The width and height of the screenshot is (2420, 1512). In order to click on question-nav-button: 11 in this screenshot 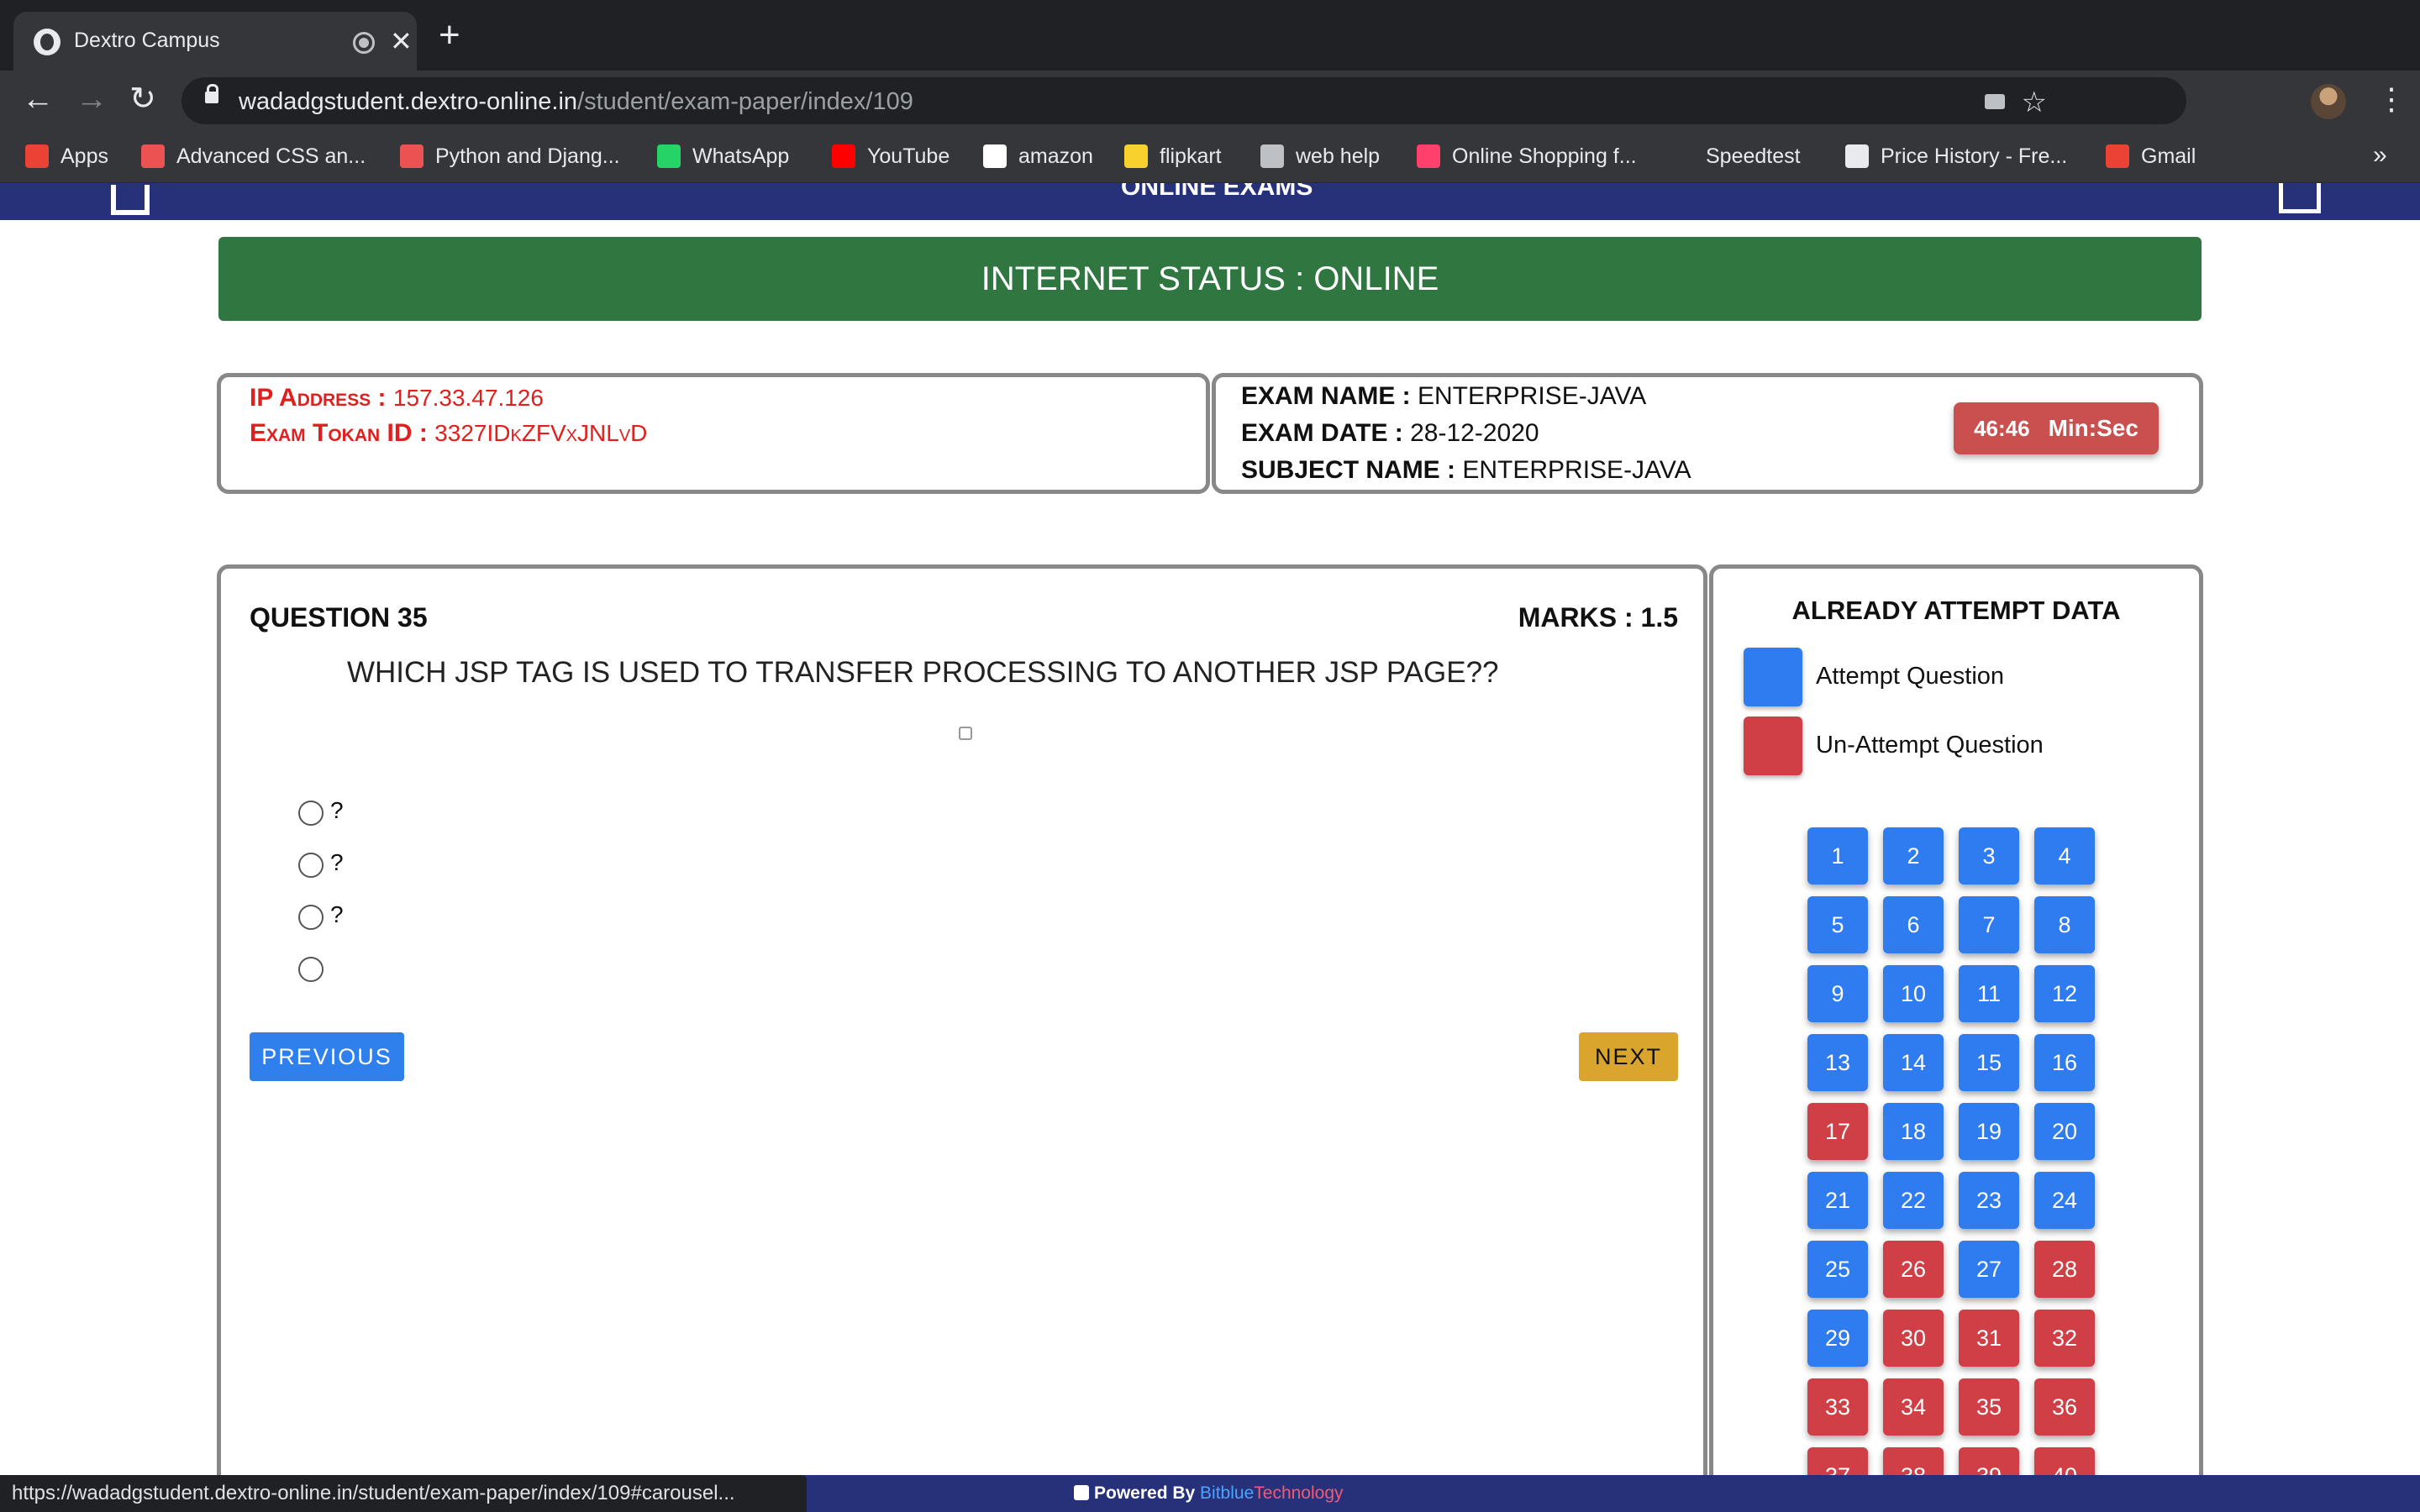, I will do `click(1989, 993)`.